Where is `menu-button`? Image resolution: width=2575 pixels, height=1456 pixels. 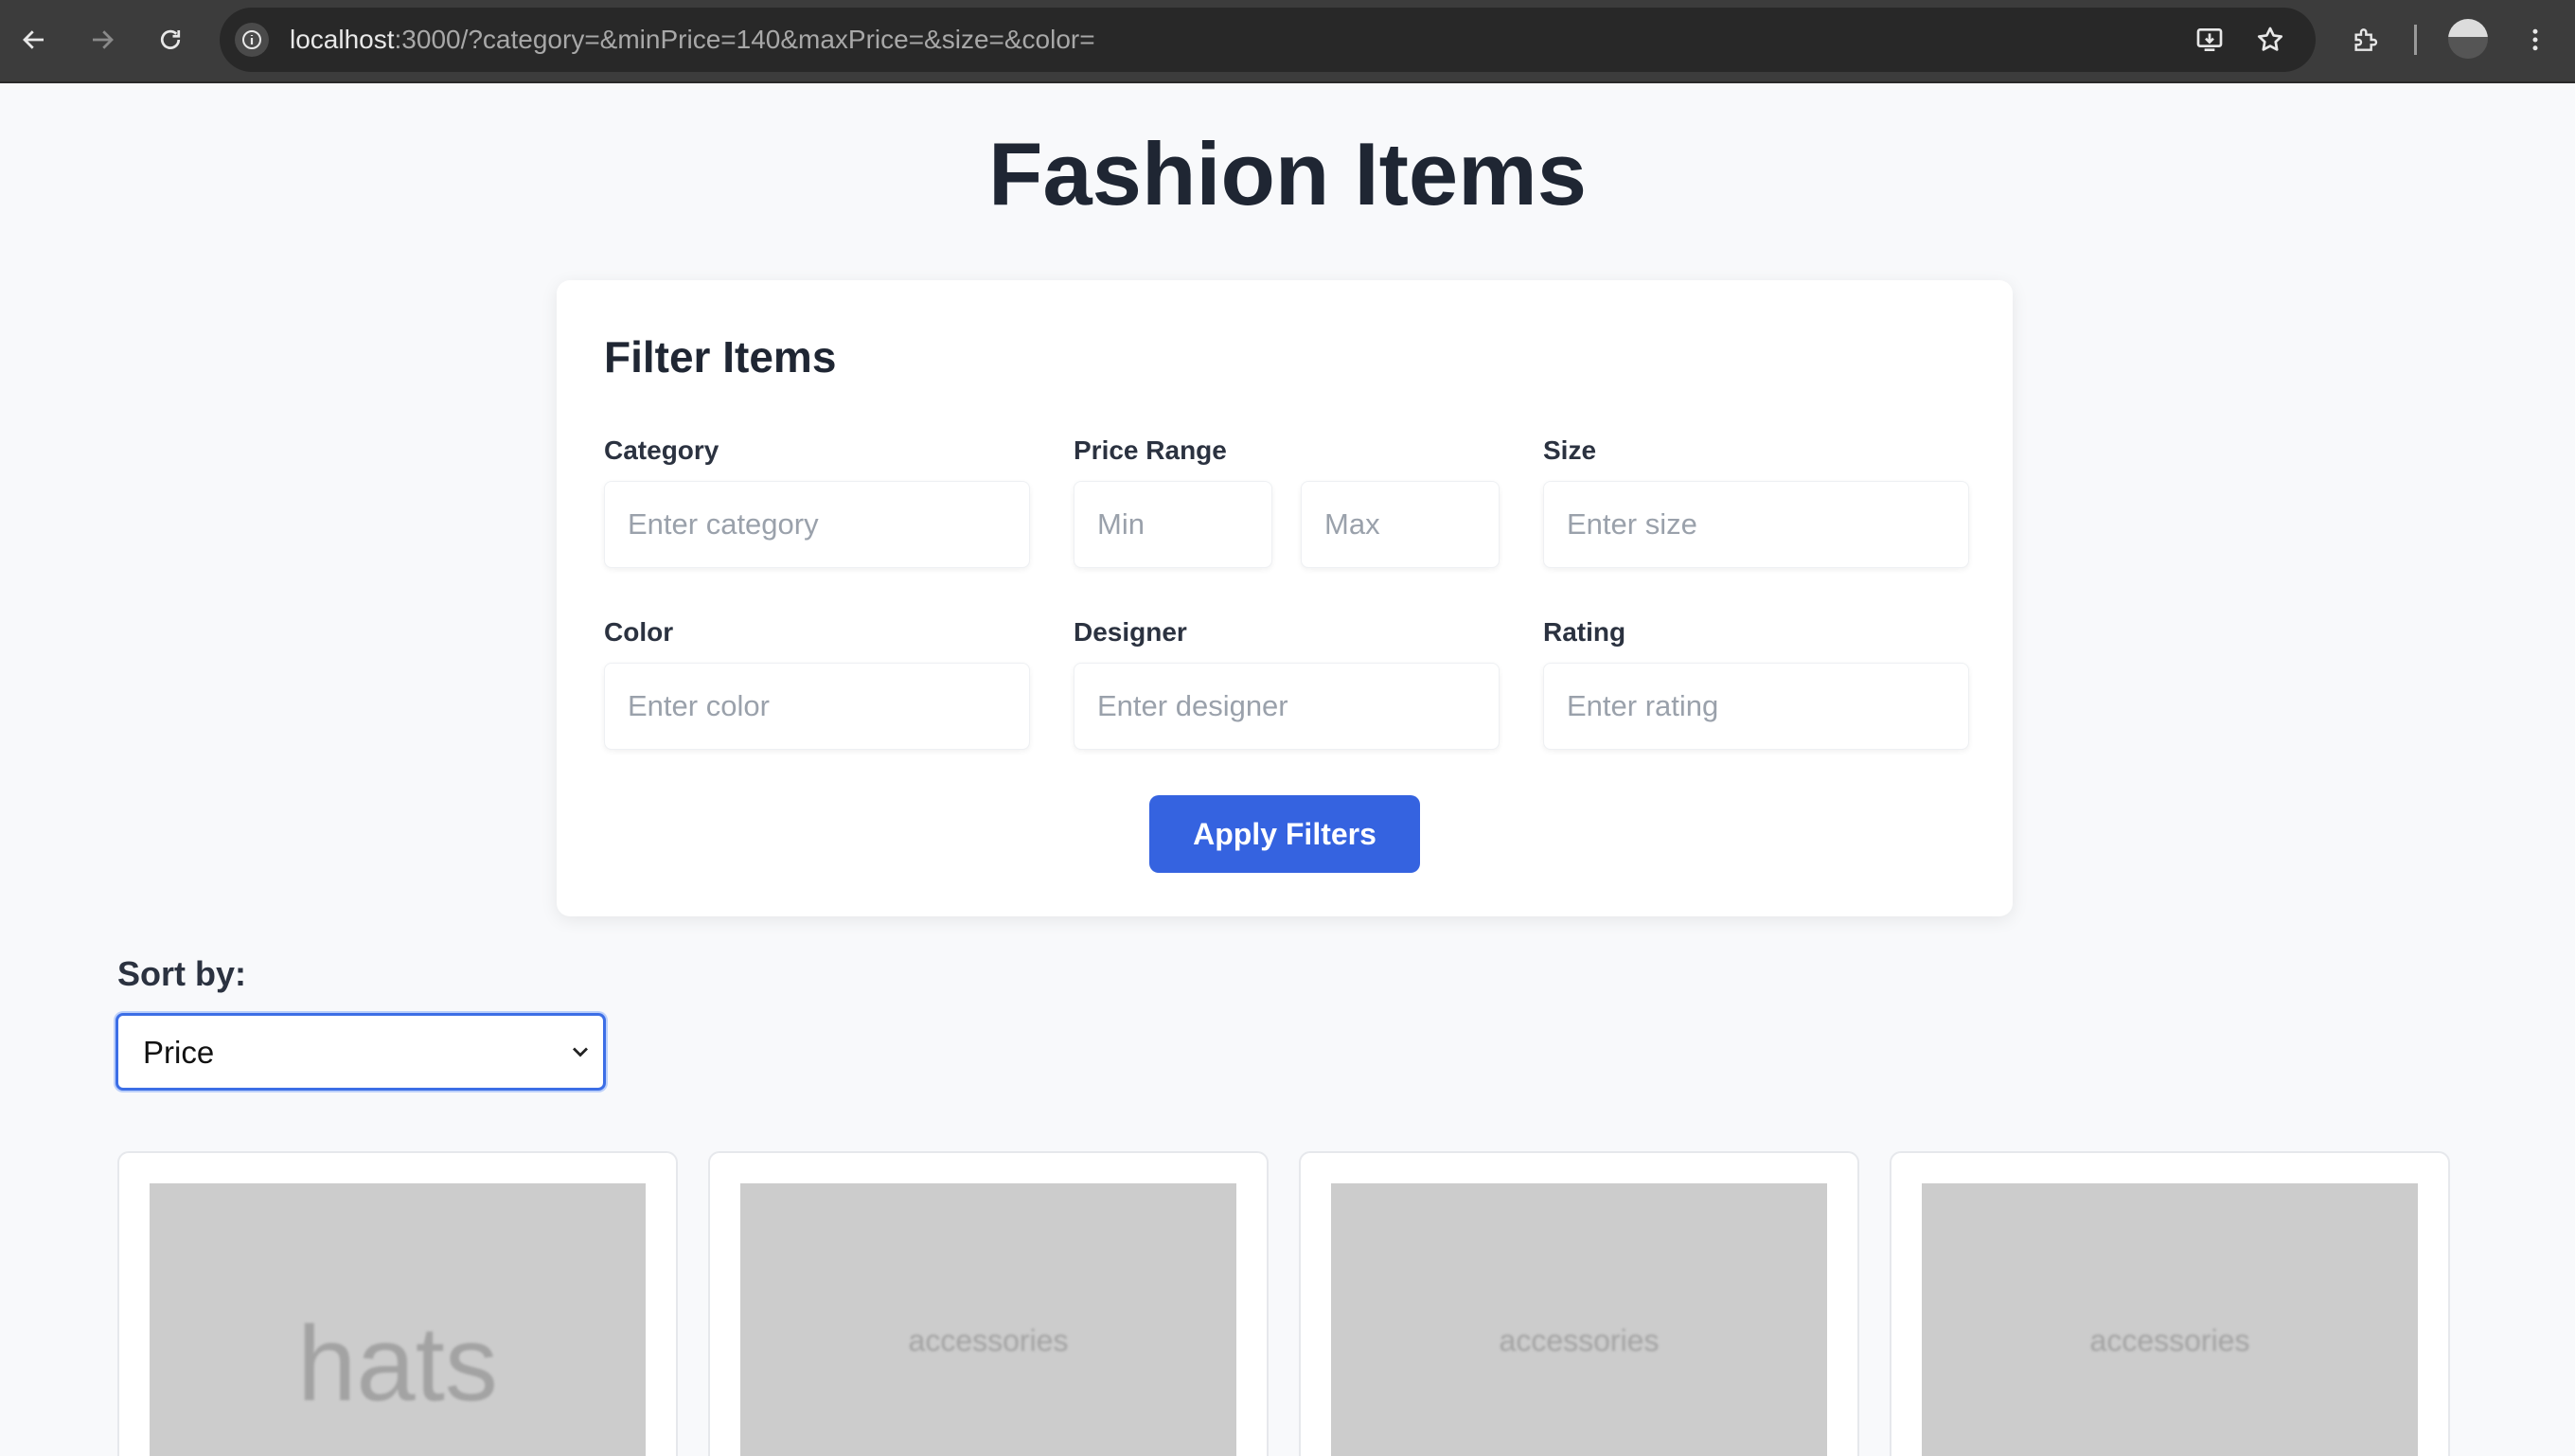 menu-button is located at coordinates (2535, 39).